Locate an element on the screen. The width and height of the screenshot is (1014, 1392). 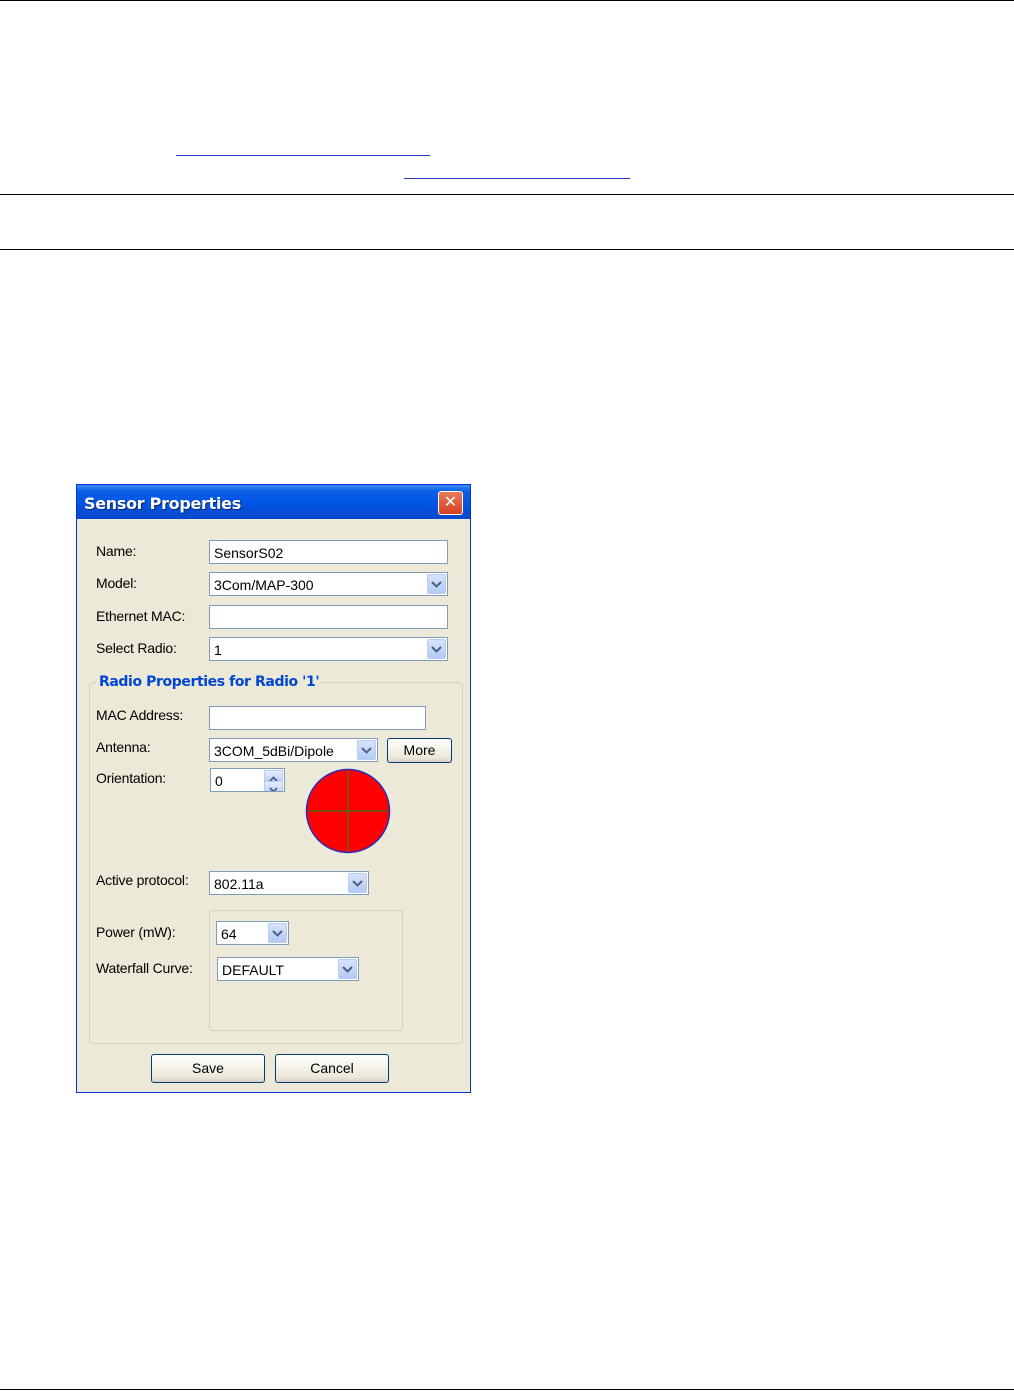
orientation-value: 0 is located at coordinates (219, 781).